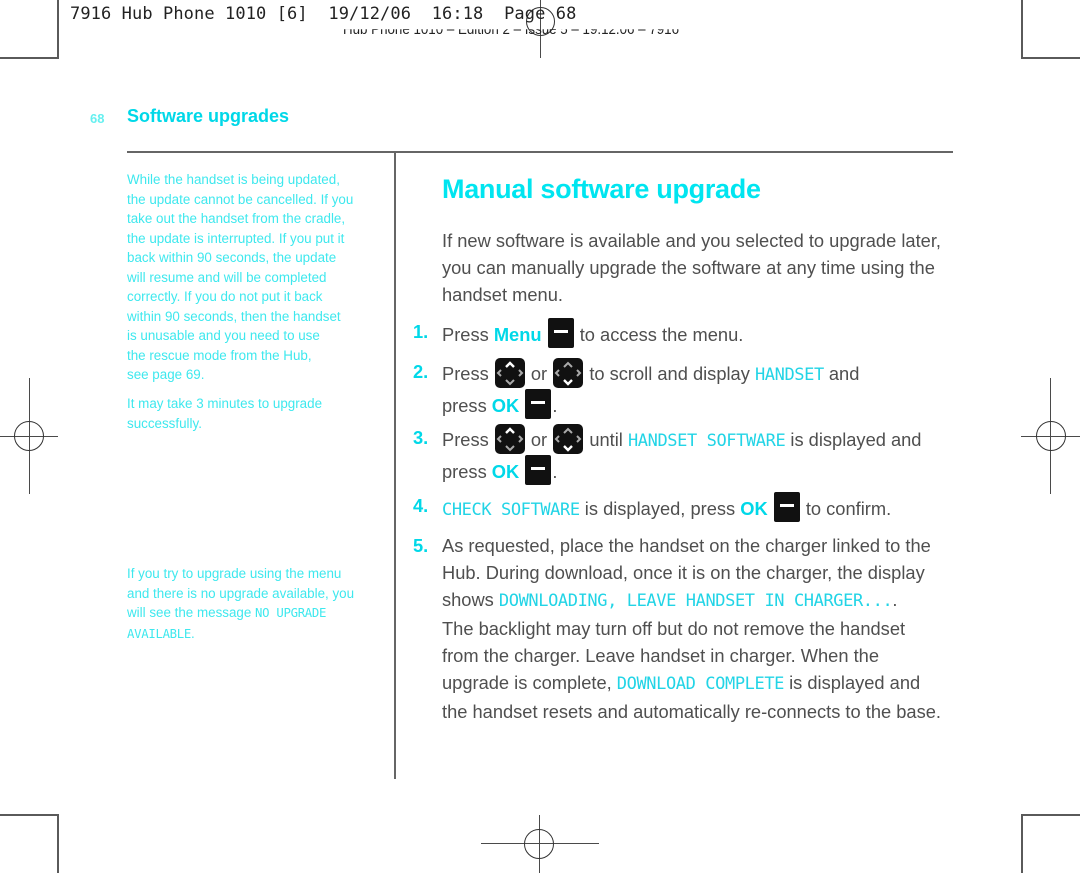 The image size is (1080, 873). Describe the element at coordinates (166, 374) in the screenshot. I see `note-line: see page 69.` at that location.